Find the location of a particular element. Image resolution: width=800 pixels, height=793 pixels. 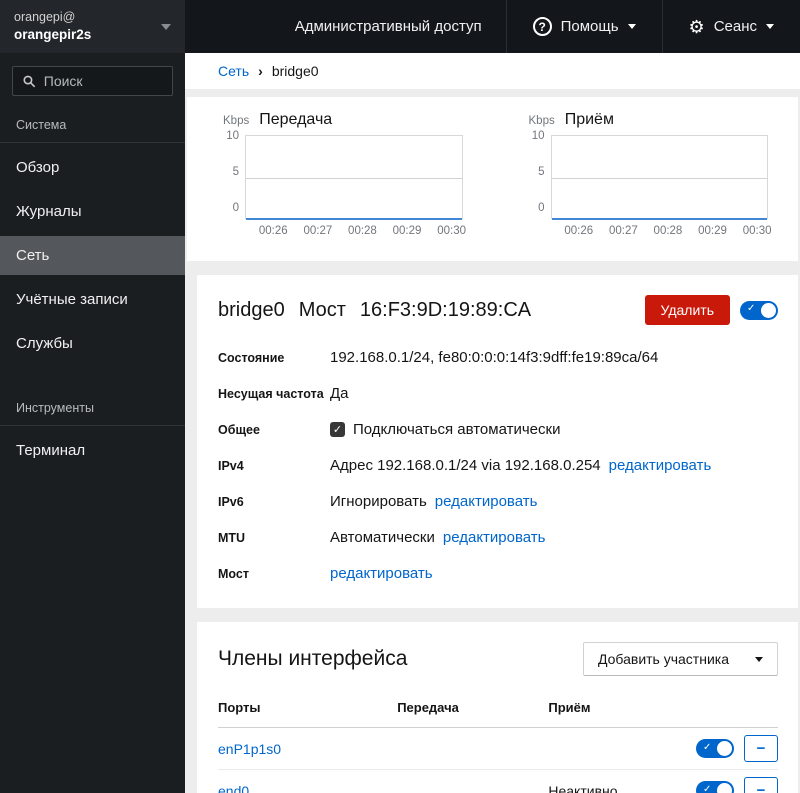

rx-chart-title: Приём is located at coordinates (589, 119).